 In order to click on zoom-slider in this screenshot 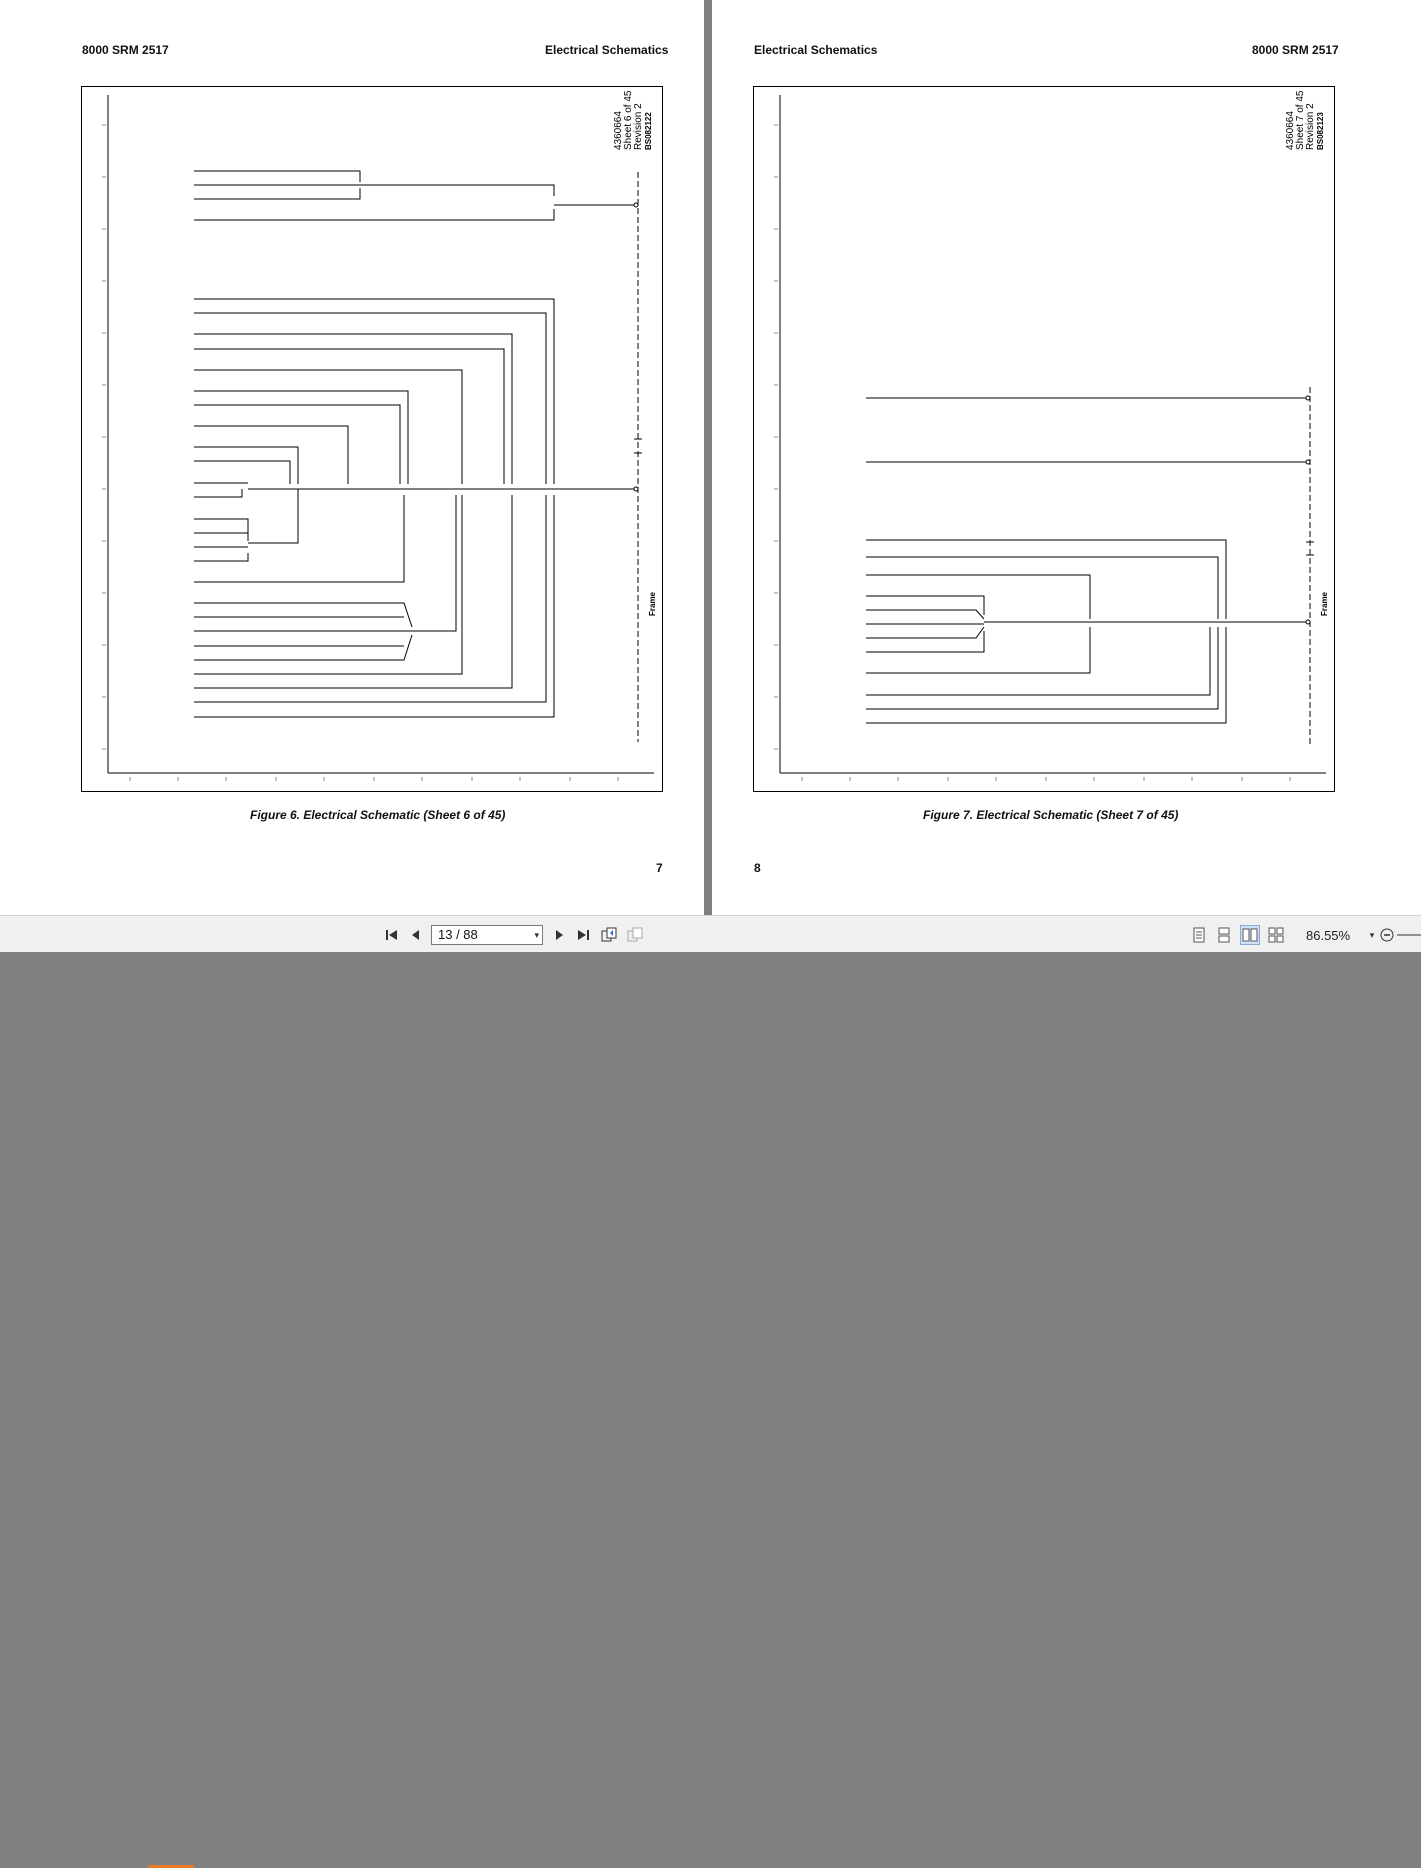, I will do `click(1409, 935)`.